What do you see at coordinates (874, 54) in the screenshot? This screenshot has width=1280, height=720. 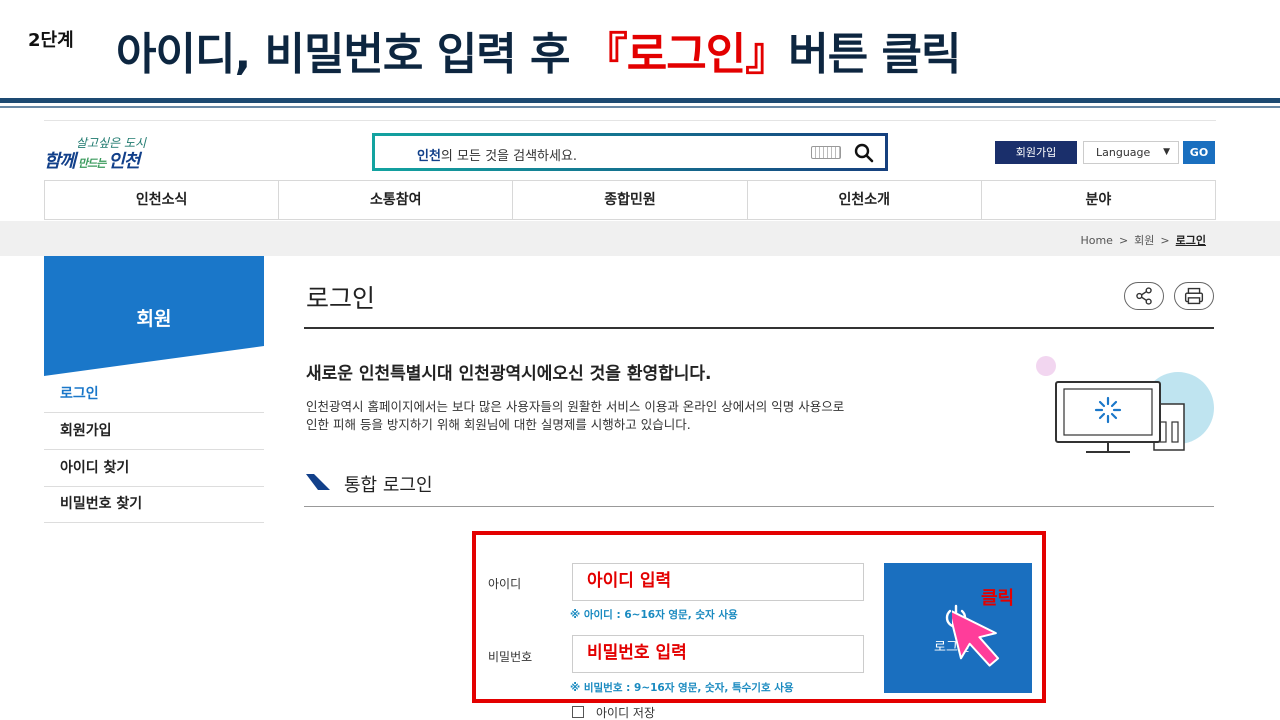 I see `slide-title-after: 버튼 클릭` at bounding box center [874, 54].